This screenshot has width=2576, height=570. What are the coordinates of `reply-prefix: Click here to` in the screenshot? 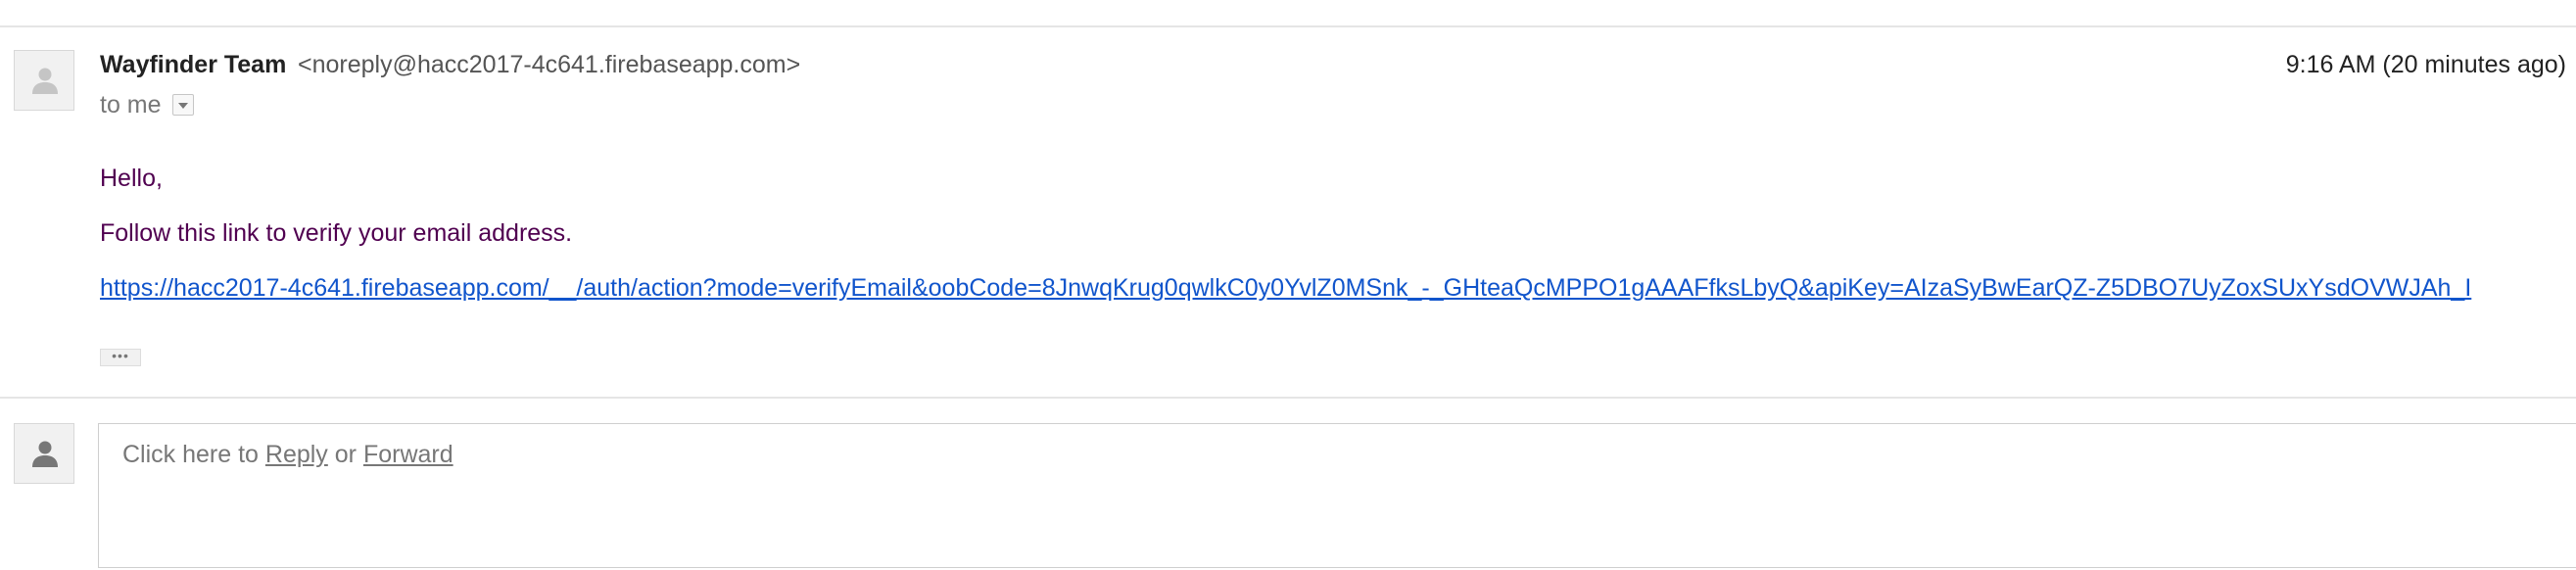 It's located at (193, 454).